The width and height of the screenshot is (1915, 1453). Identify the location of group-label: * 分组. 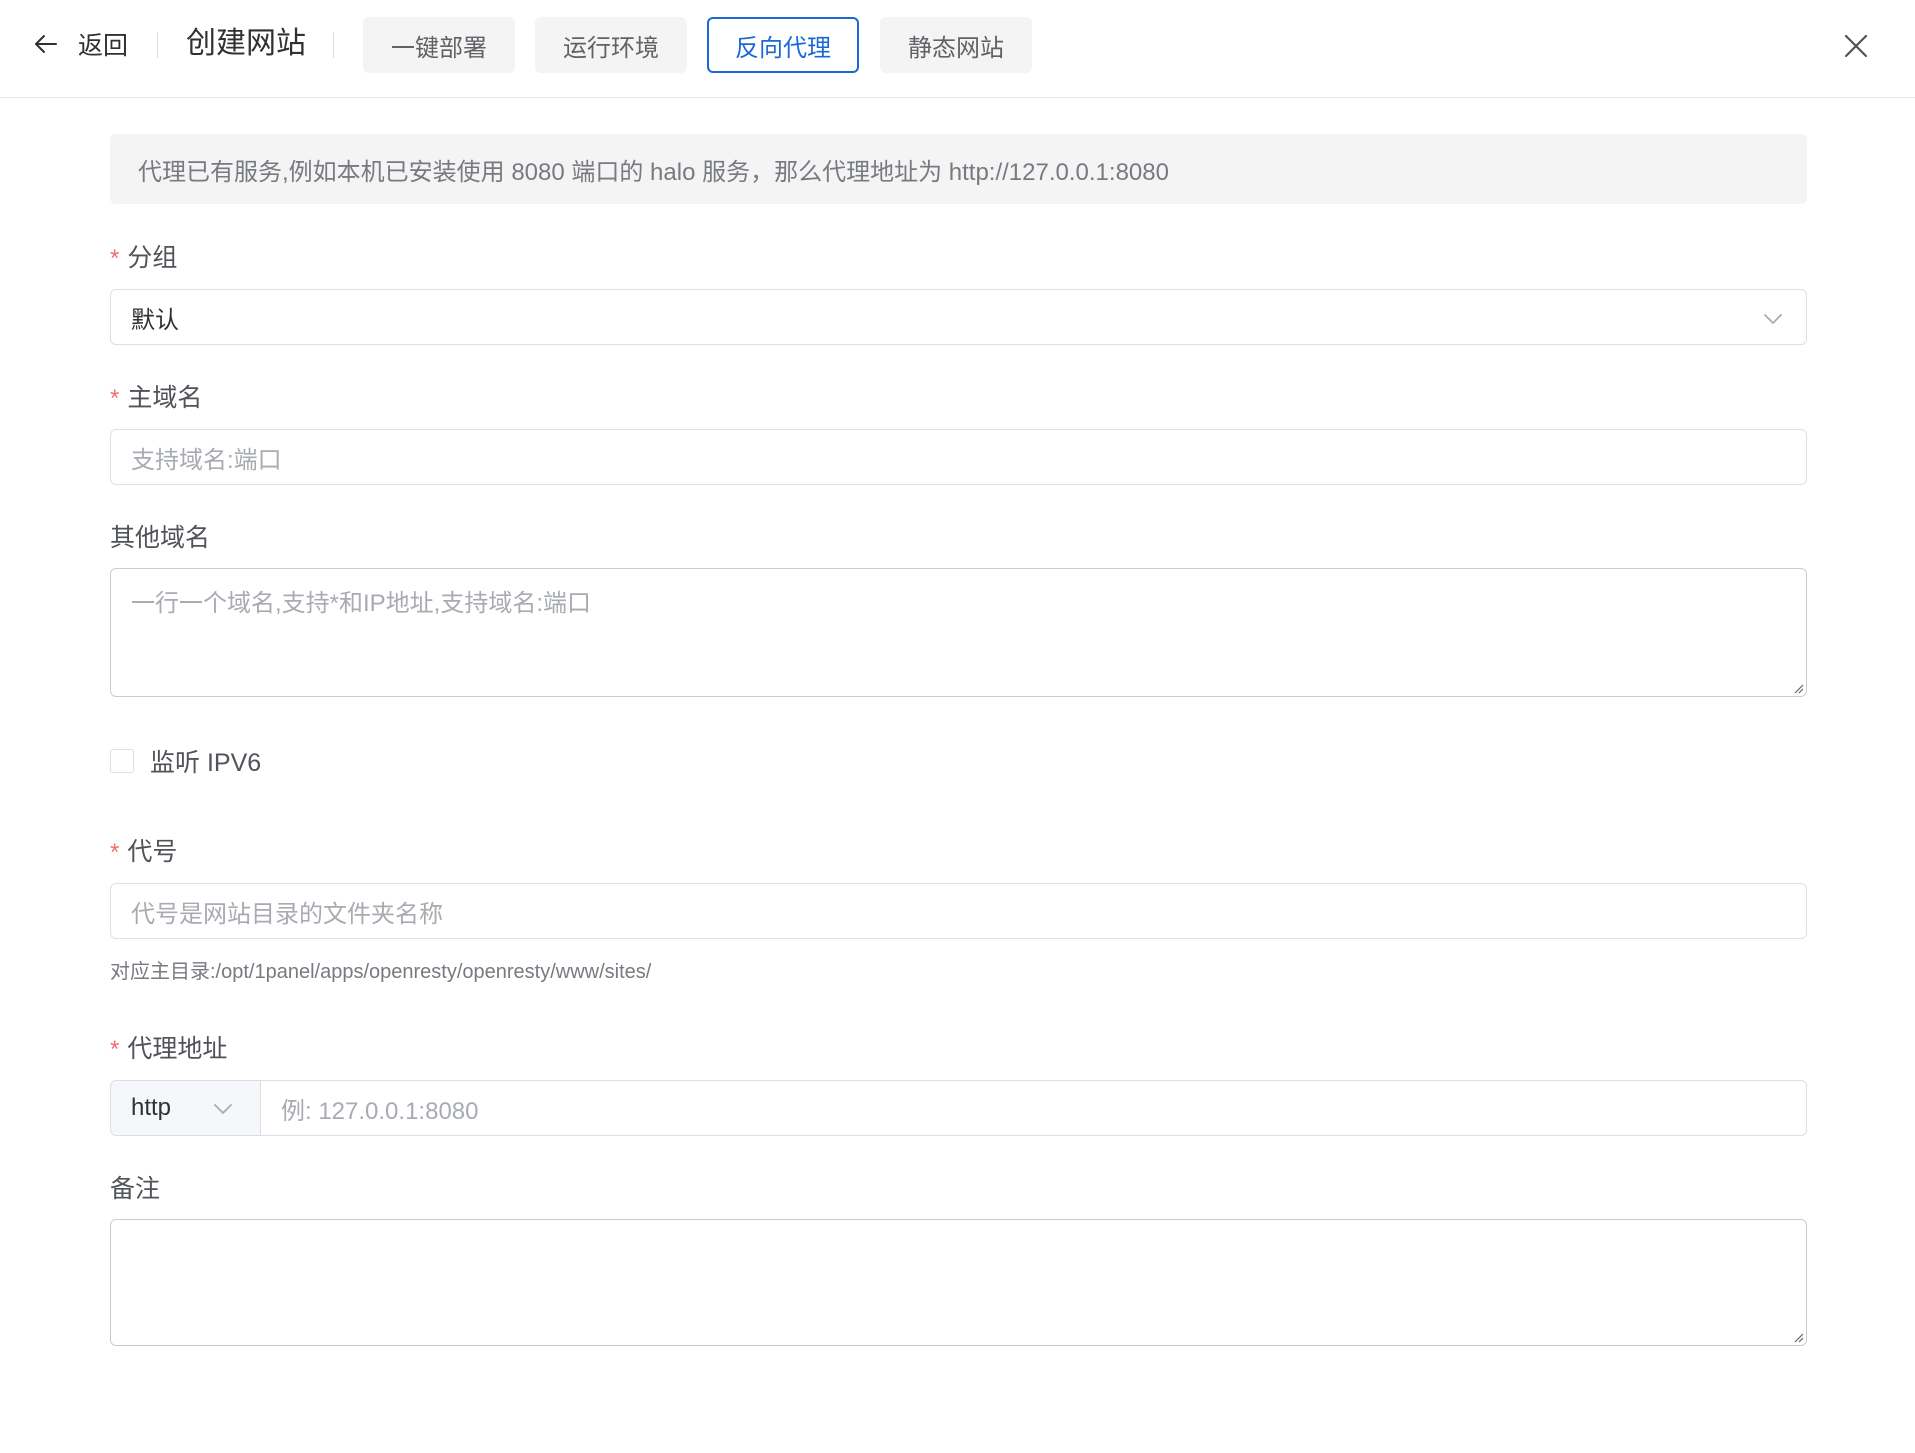
(144, 258).